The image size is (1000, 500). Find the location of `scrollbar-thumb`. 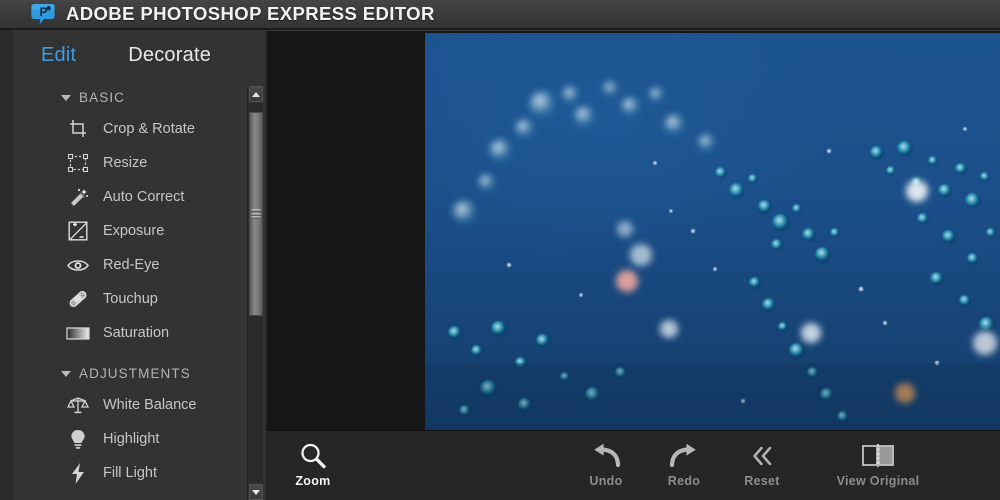

scrollbar-thumb is located at coordinates (256, 214).